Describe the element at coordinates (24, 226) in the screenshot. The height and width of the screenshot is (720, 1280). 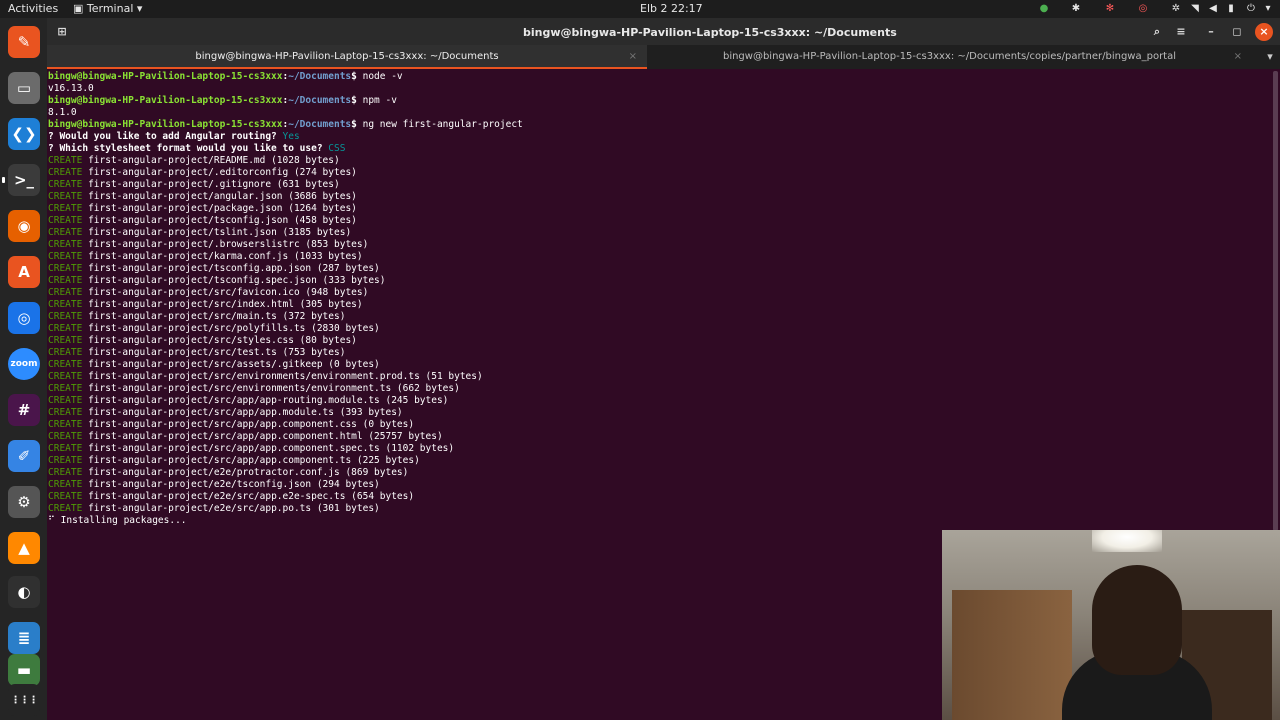
I see `firefox-icon: ◉` at that location.